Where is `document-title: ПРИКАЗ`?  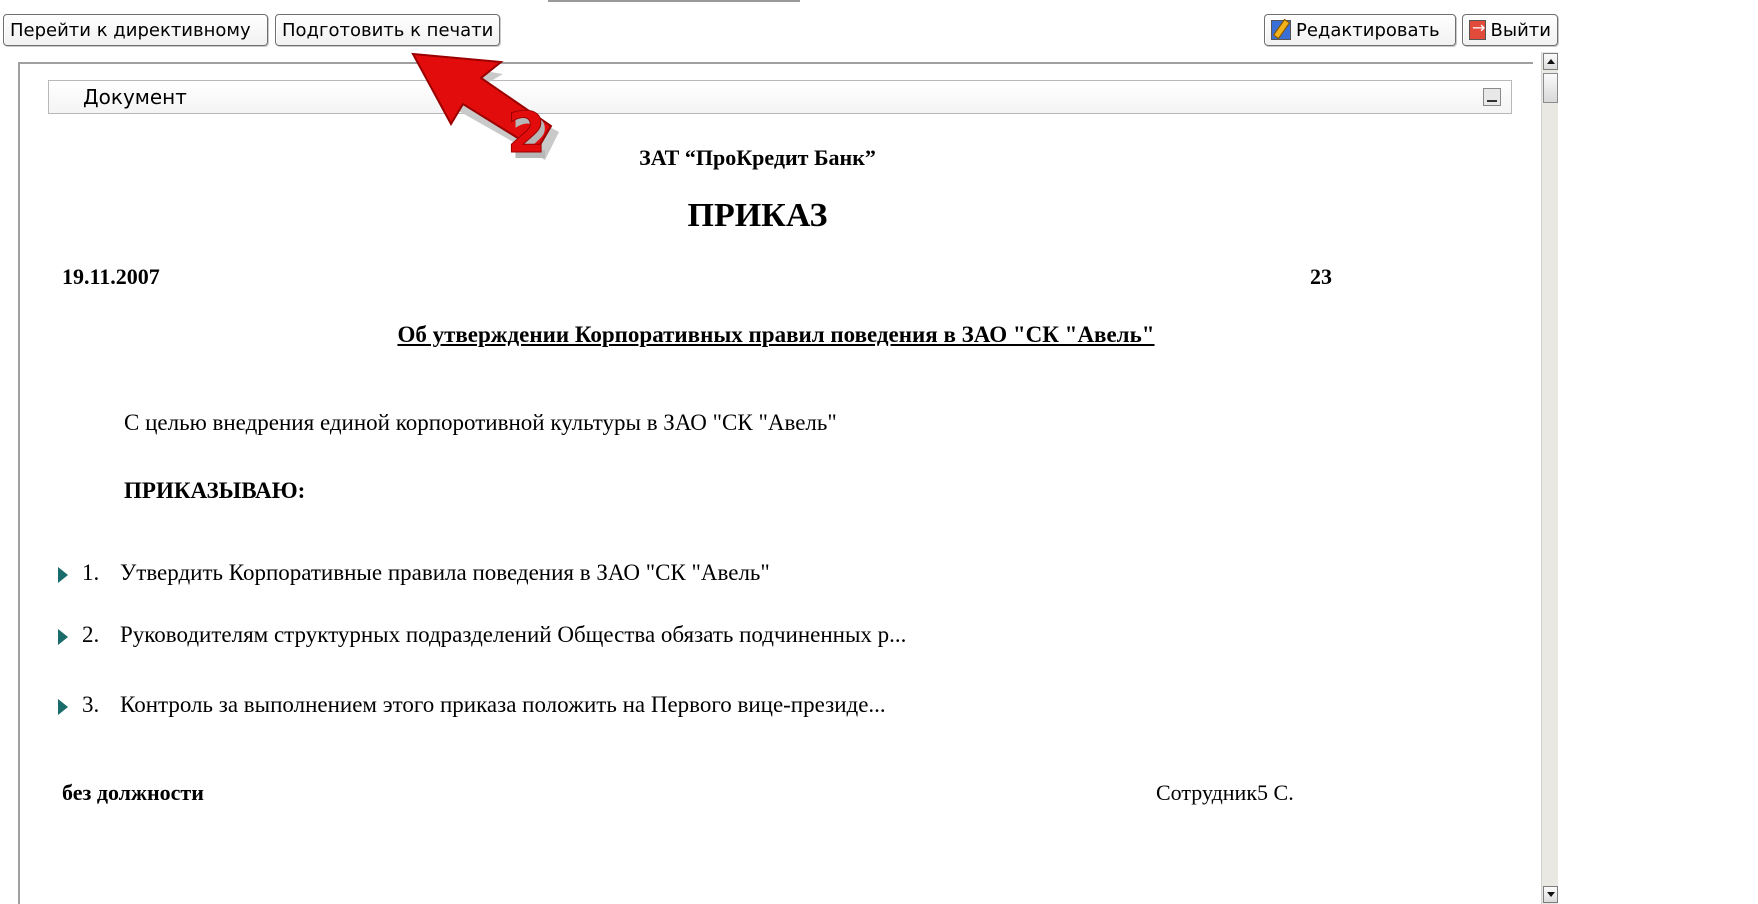 document-title: ПРИКАЗ is located at coordinates (757, 215).